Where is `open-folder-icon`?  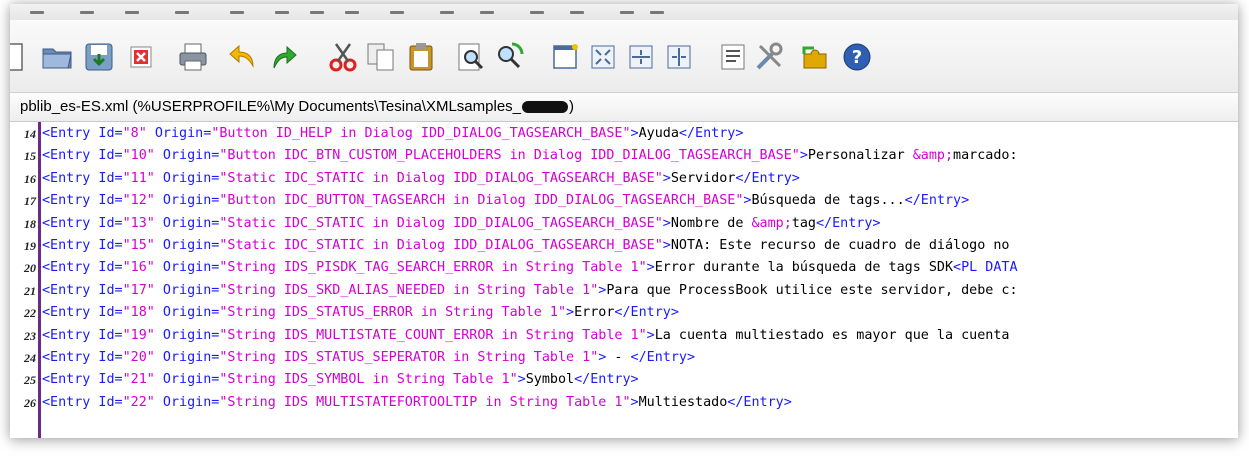
open-folder-icon is located at coordinates (57, 57).